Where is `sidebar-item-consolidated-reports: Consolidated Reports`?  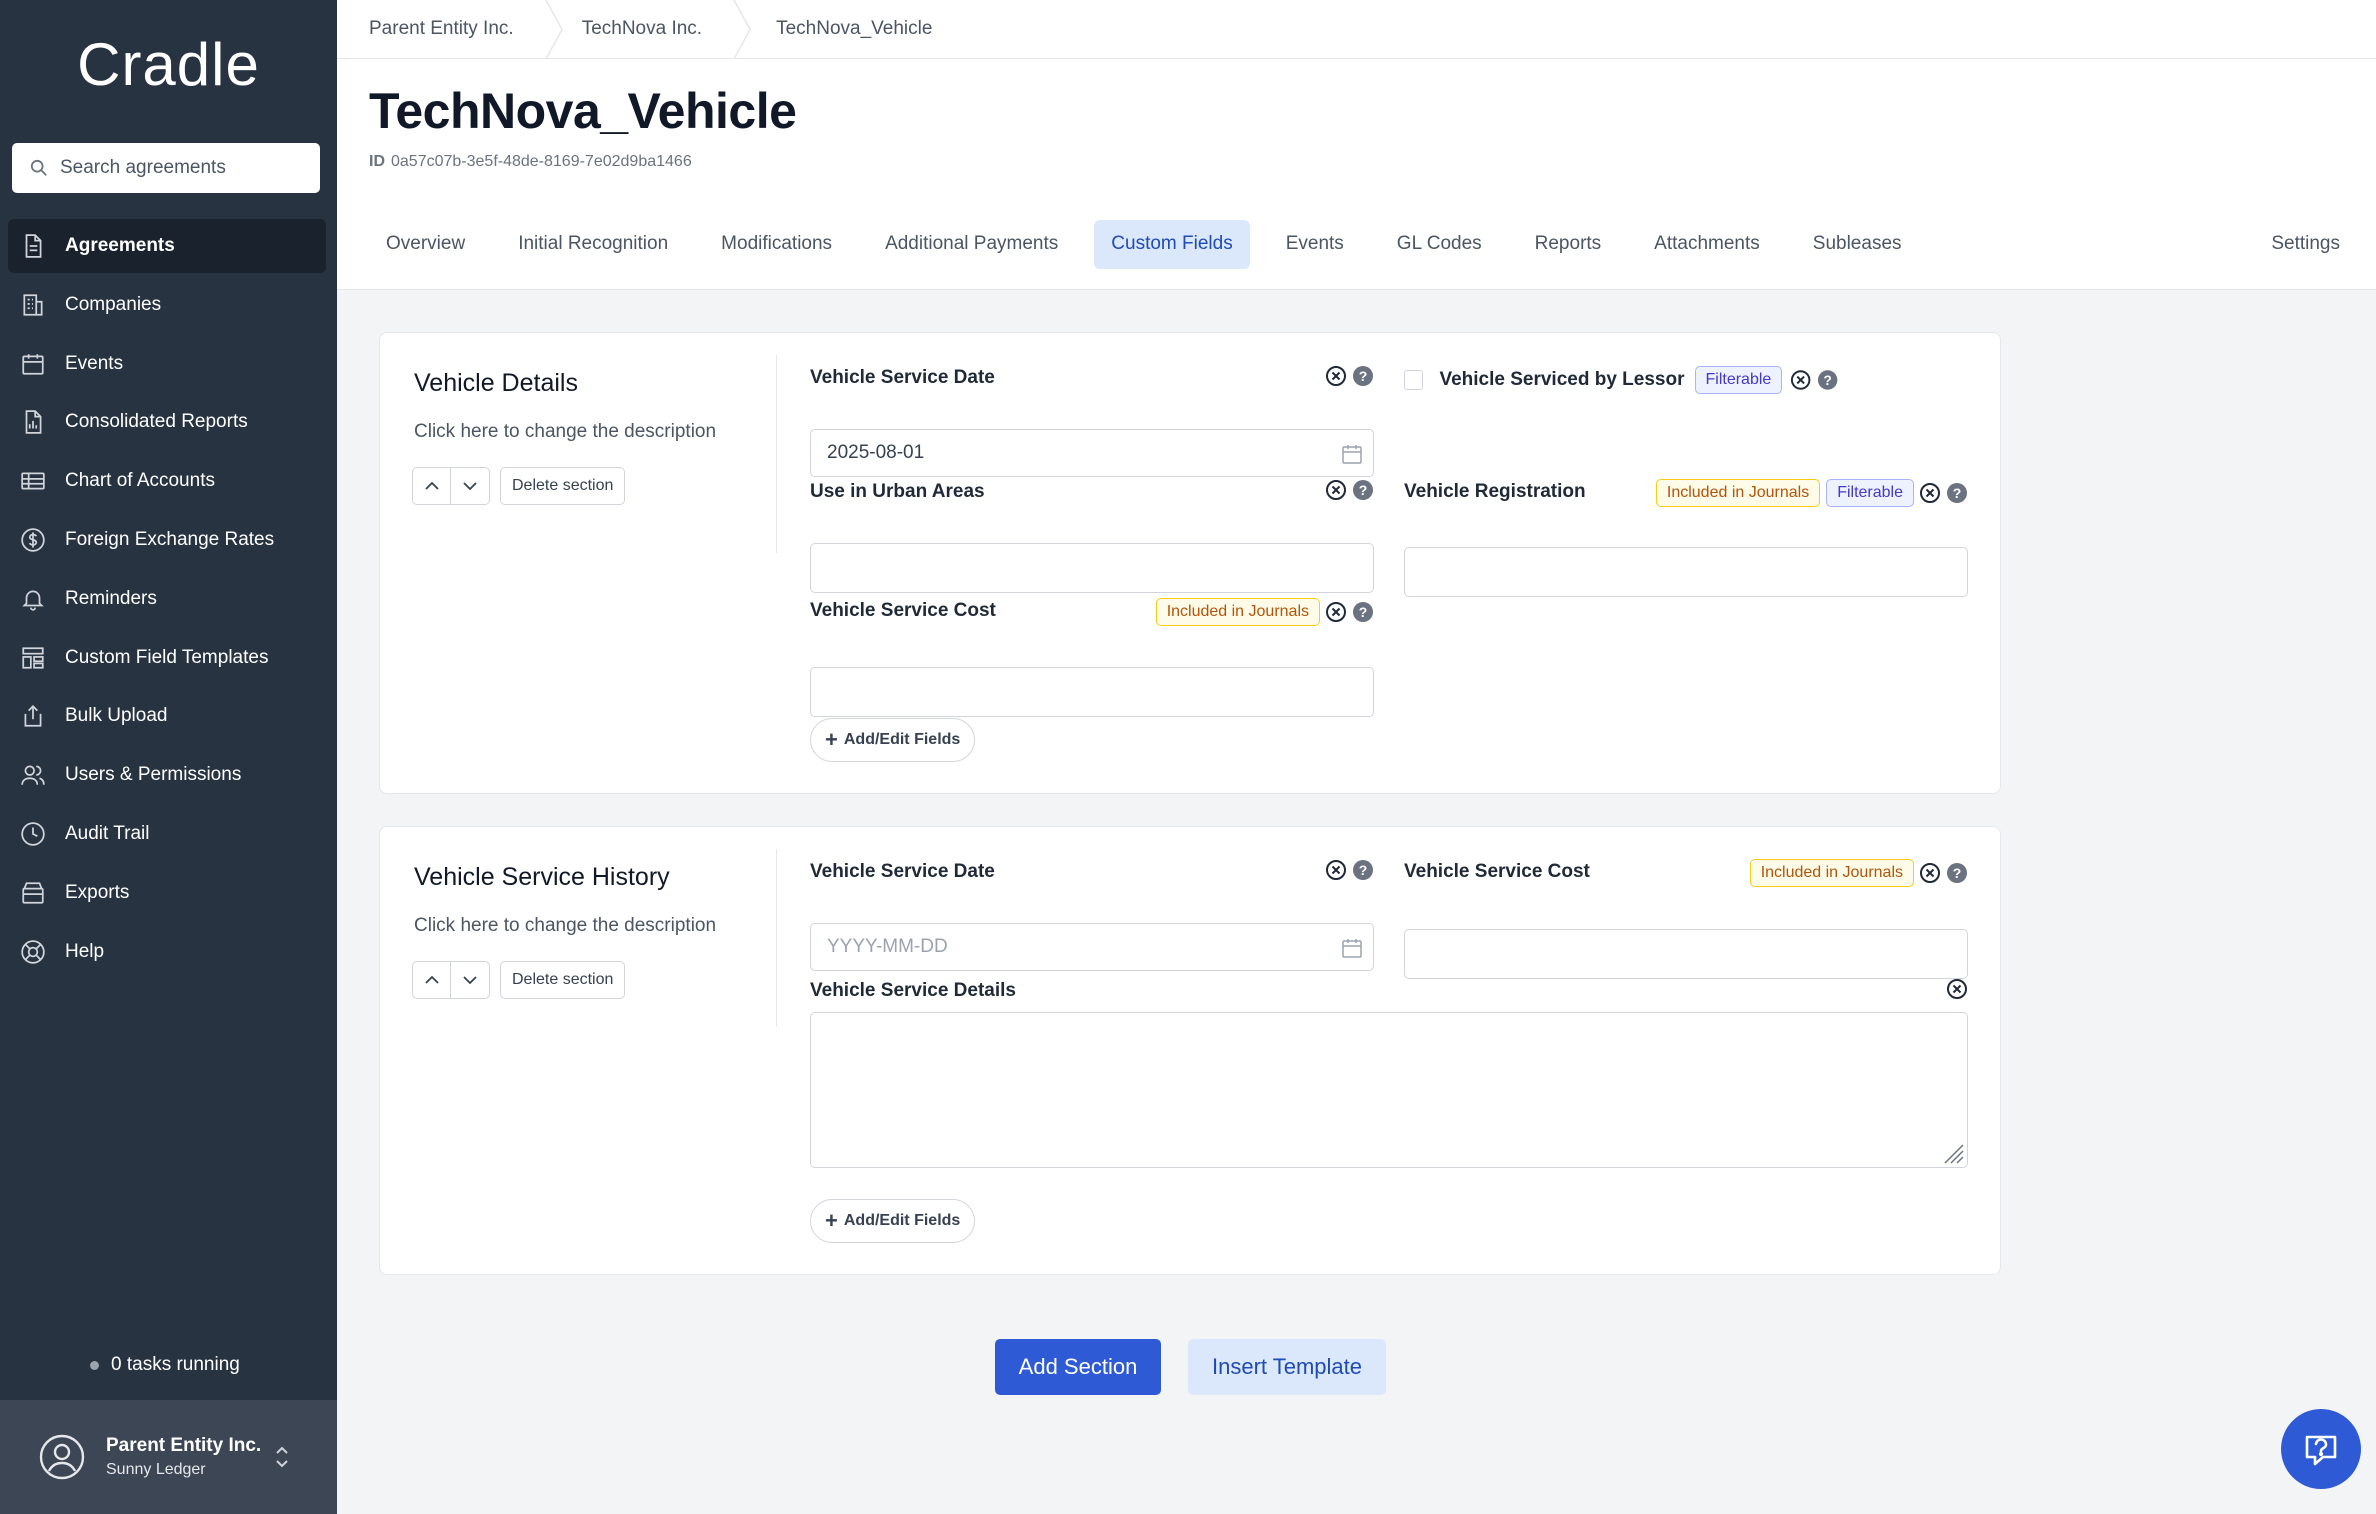
sidebar-item-consolidated-reports: Consolidated Reports is located at coordinates (167, 422).